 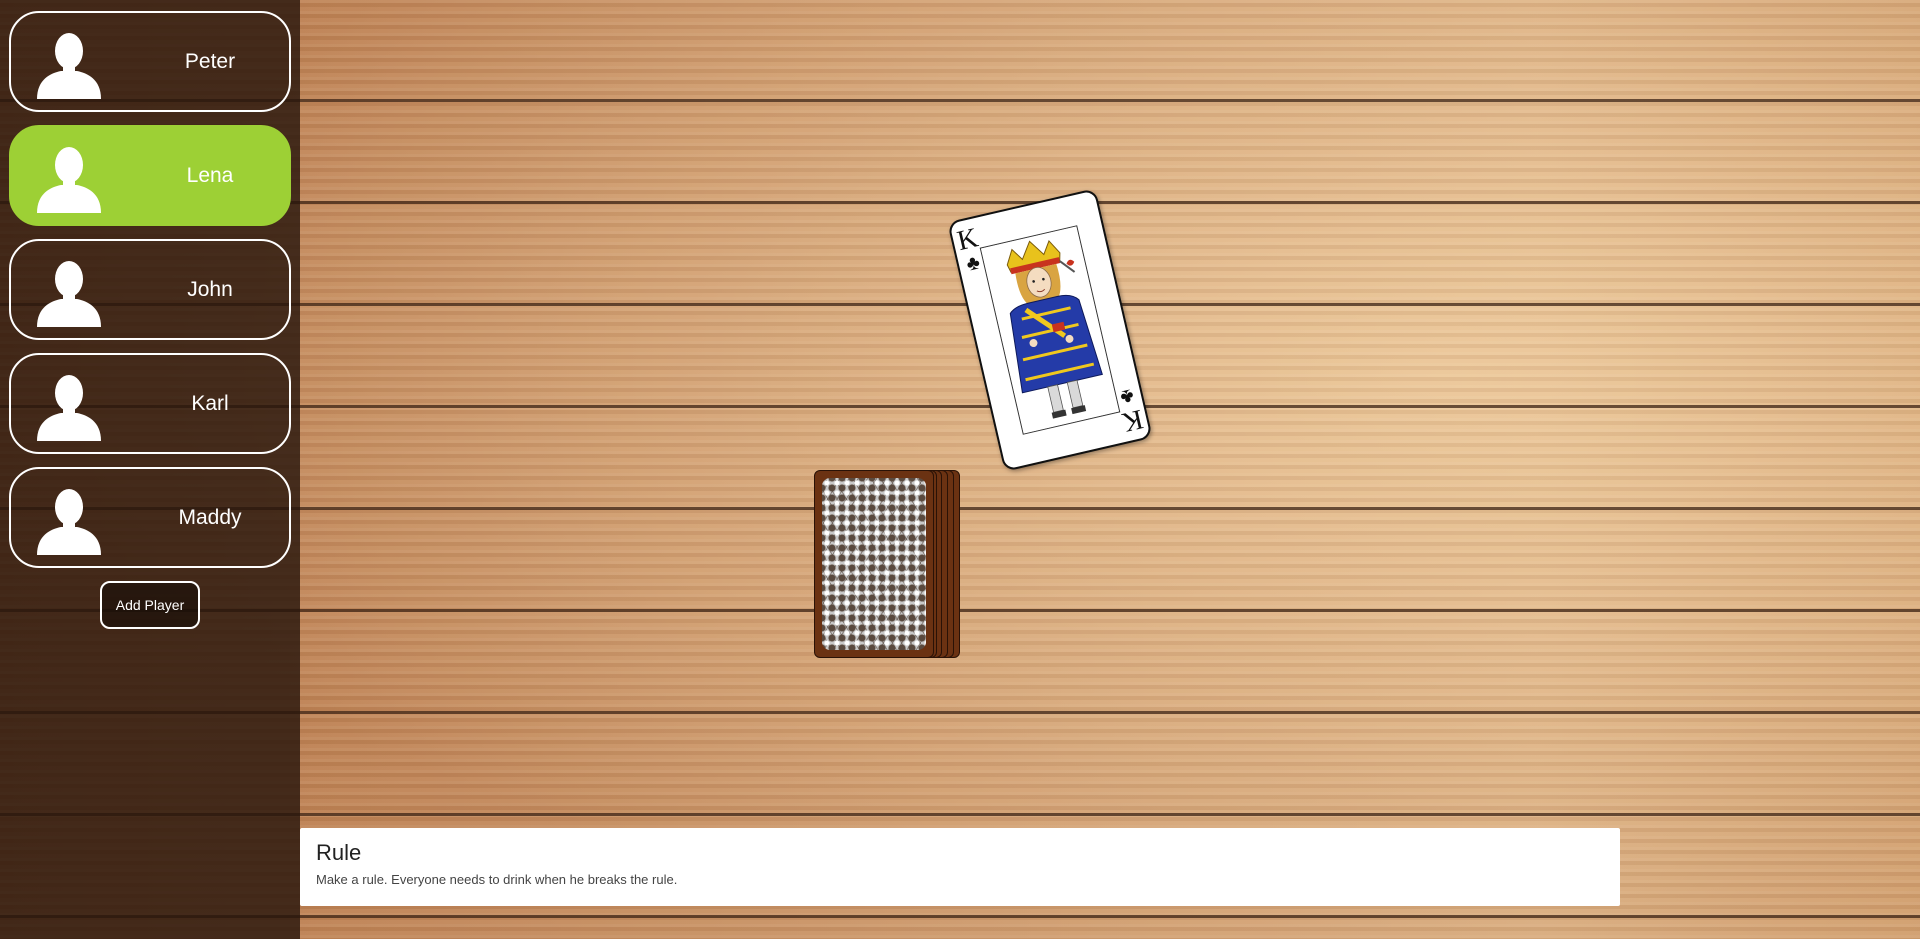 What do you see at coordinates (1126, 396) in the screenshot?
I see `clubs-suit-icon: ♣` at bounding box center [1126, 396].